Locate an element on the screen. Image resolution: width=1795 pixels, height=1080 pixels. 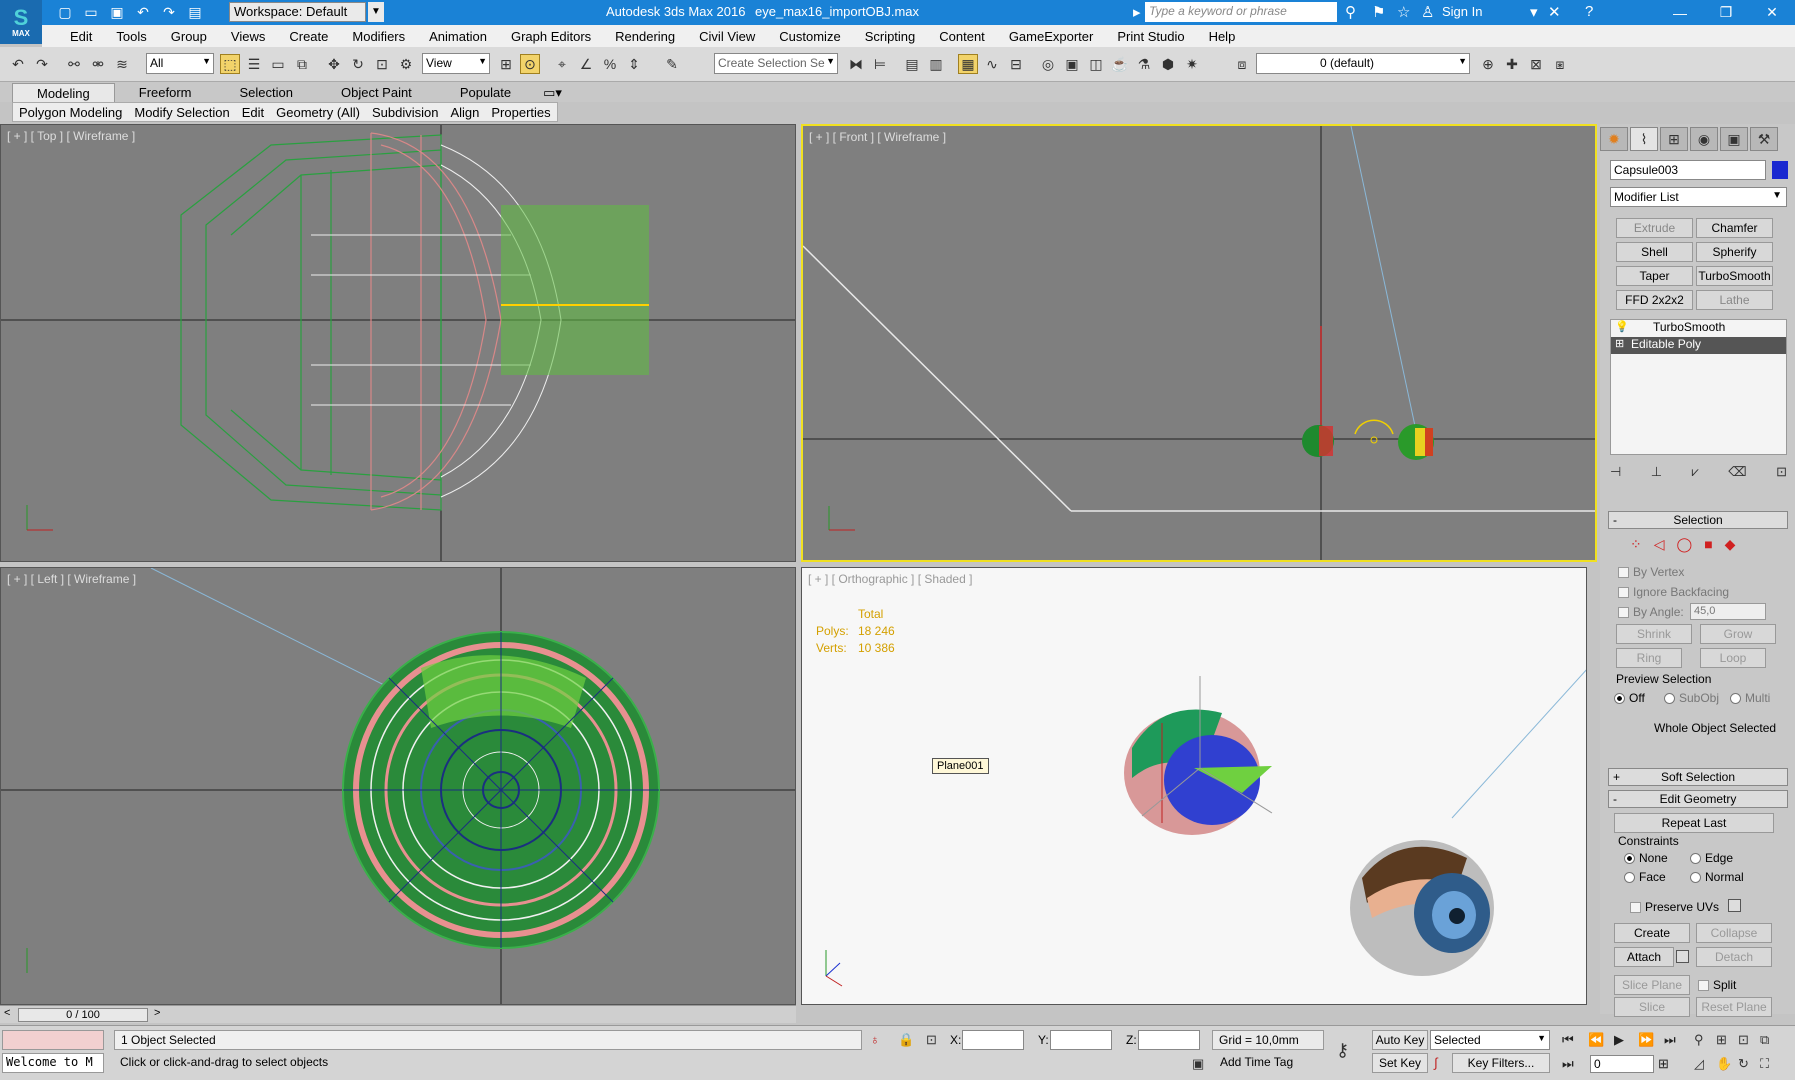
manage-layers-icon: ⧈ is located at coordinates (1242, 64).